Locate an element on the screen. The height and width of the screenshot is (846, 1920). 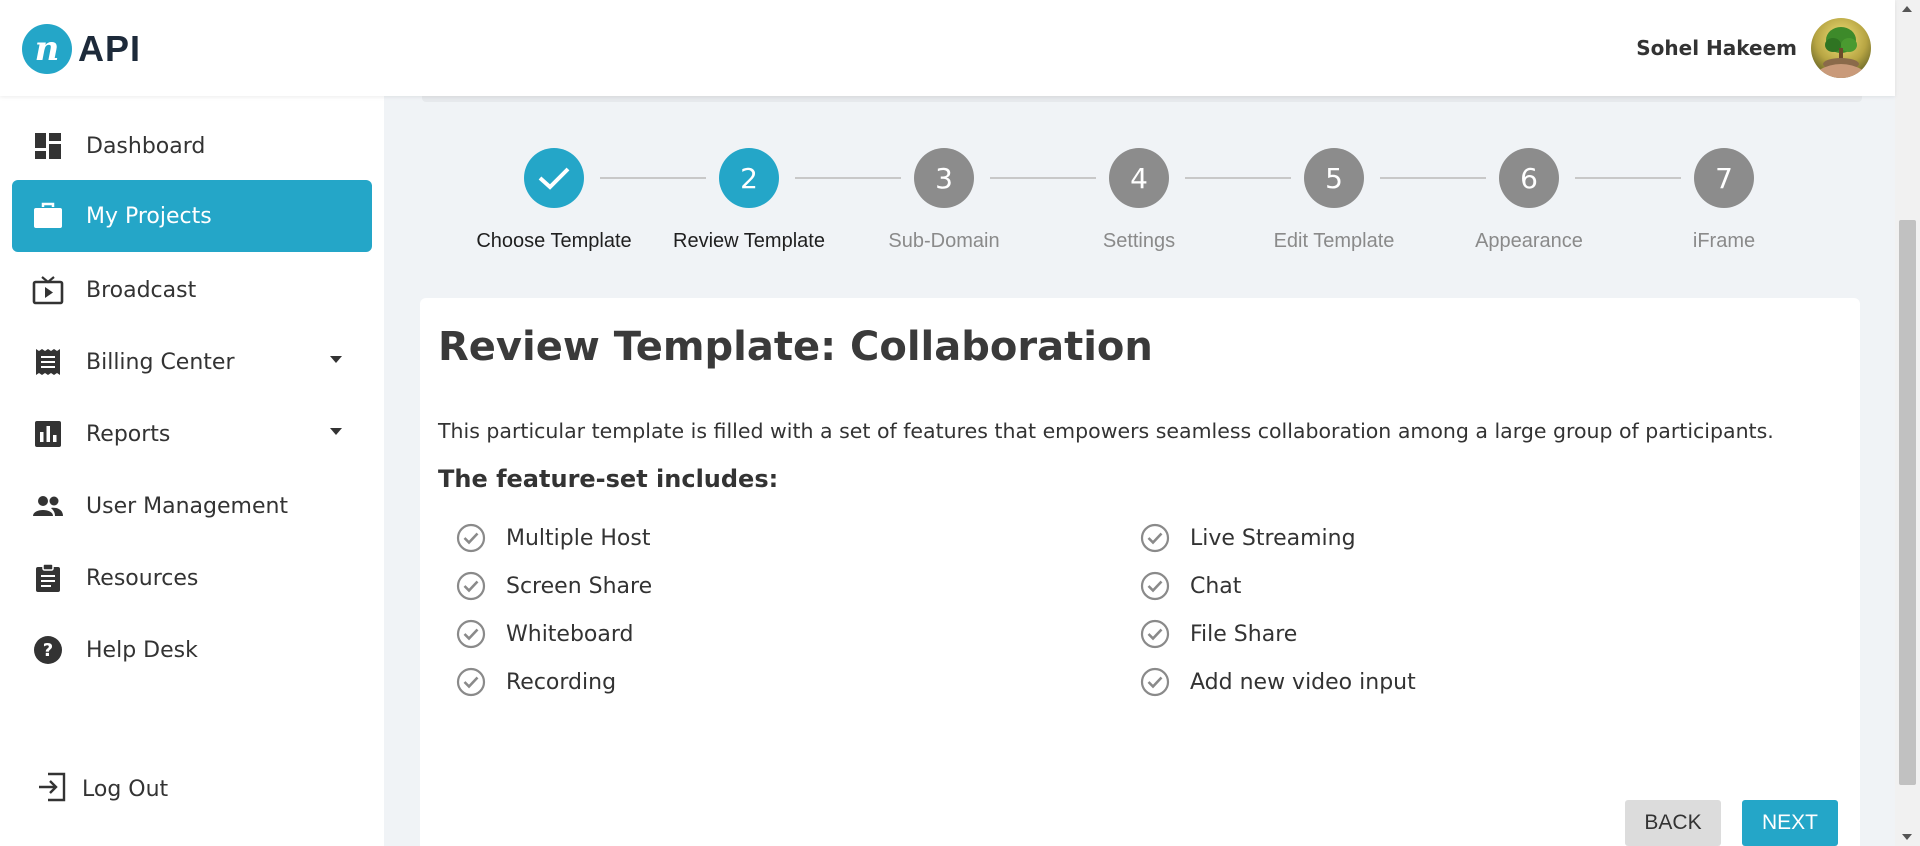
sidebar-item-label: Billing Center is located at coordinates (160, 362).